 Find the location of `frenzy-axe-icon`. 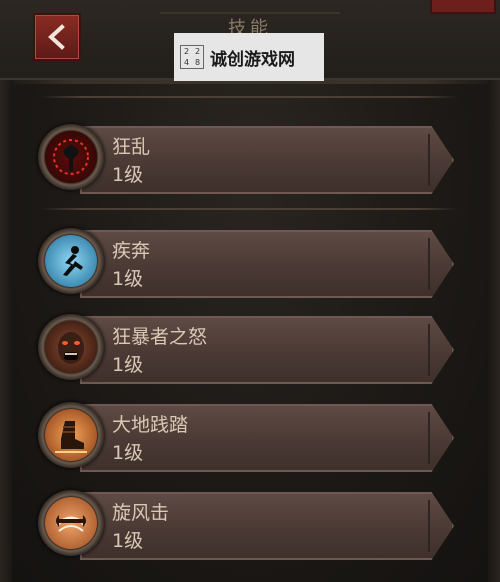

frenzy-axe-icon is located at coordinates (71, 157).